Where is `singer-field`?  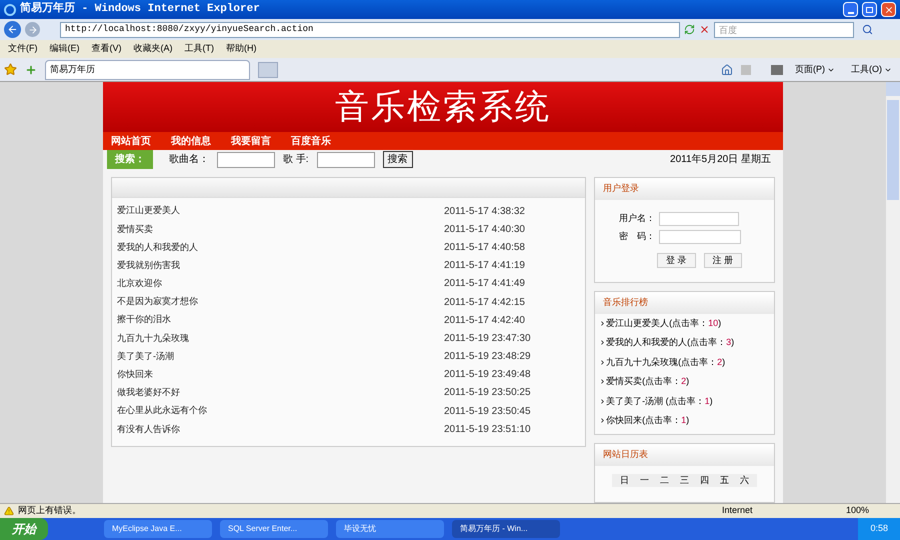 singer-field is located at coordinates (345, 160).